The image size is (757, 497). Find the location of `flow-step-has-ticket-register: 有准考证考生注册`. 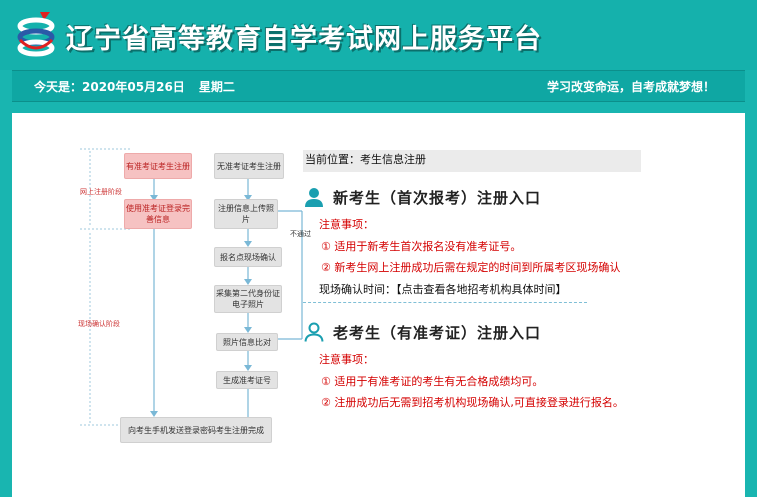

flow-step-has-ticket-register: 有准考证考生注册 is located at coordinates (158, 166).